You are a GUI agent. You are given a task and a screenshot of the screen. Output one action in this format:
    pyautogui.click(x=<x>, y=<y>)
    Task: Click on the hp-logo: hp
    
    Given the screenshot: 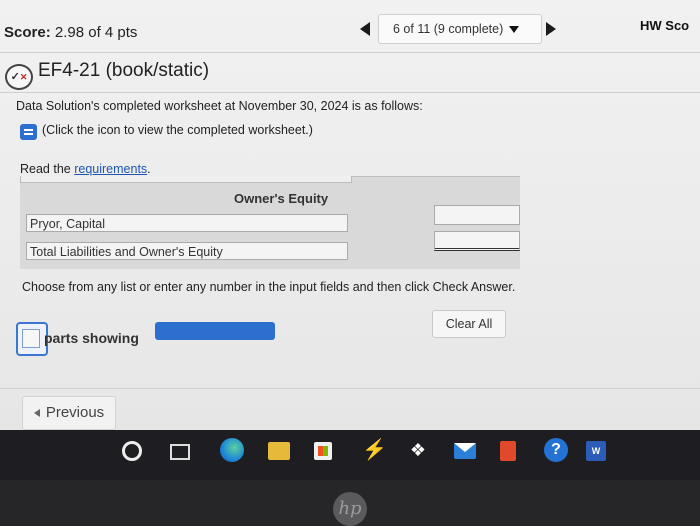 What is the action you would take?
    pyautogui.click(x=350, y=509)
    